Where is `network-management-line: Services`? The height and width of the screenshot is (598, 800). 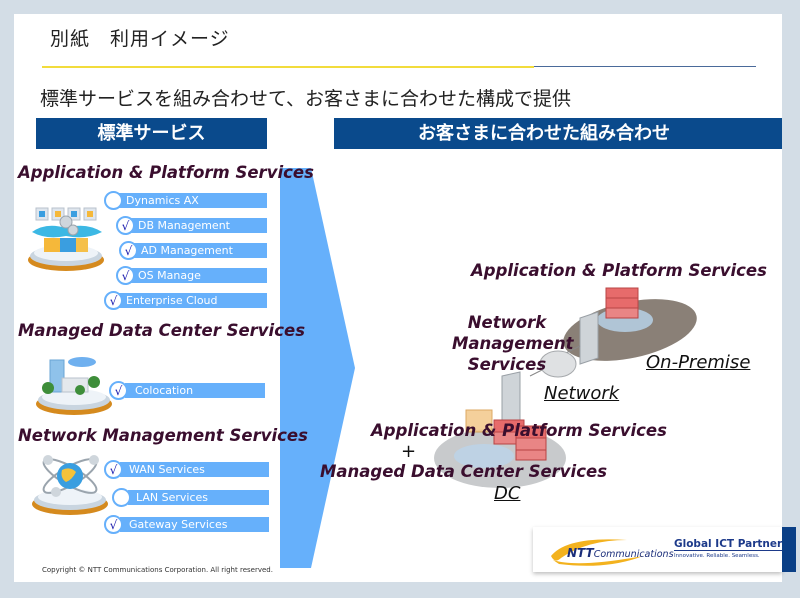 network-management-line: Services is located at coordinates (507, 364).